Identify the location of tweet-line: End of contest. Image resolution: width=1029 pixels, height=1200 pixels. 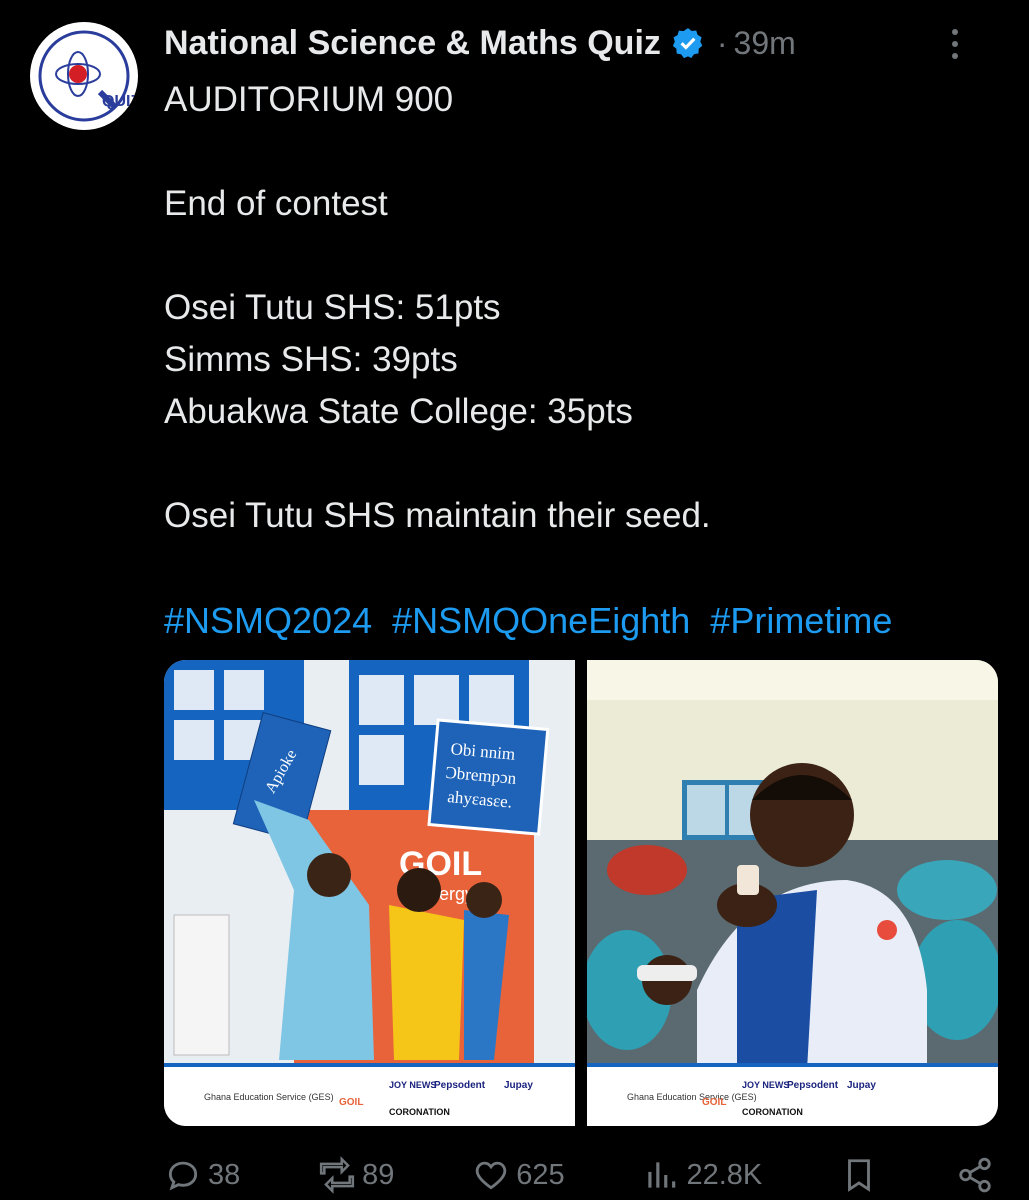
(276, 203).